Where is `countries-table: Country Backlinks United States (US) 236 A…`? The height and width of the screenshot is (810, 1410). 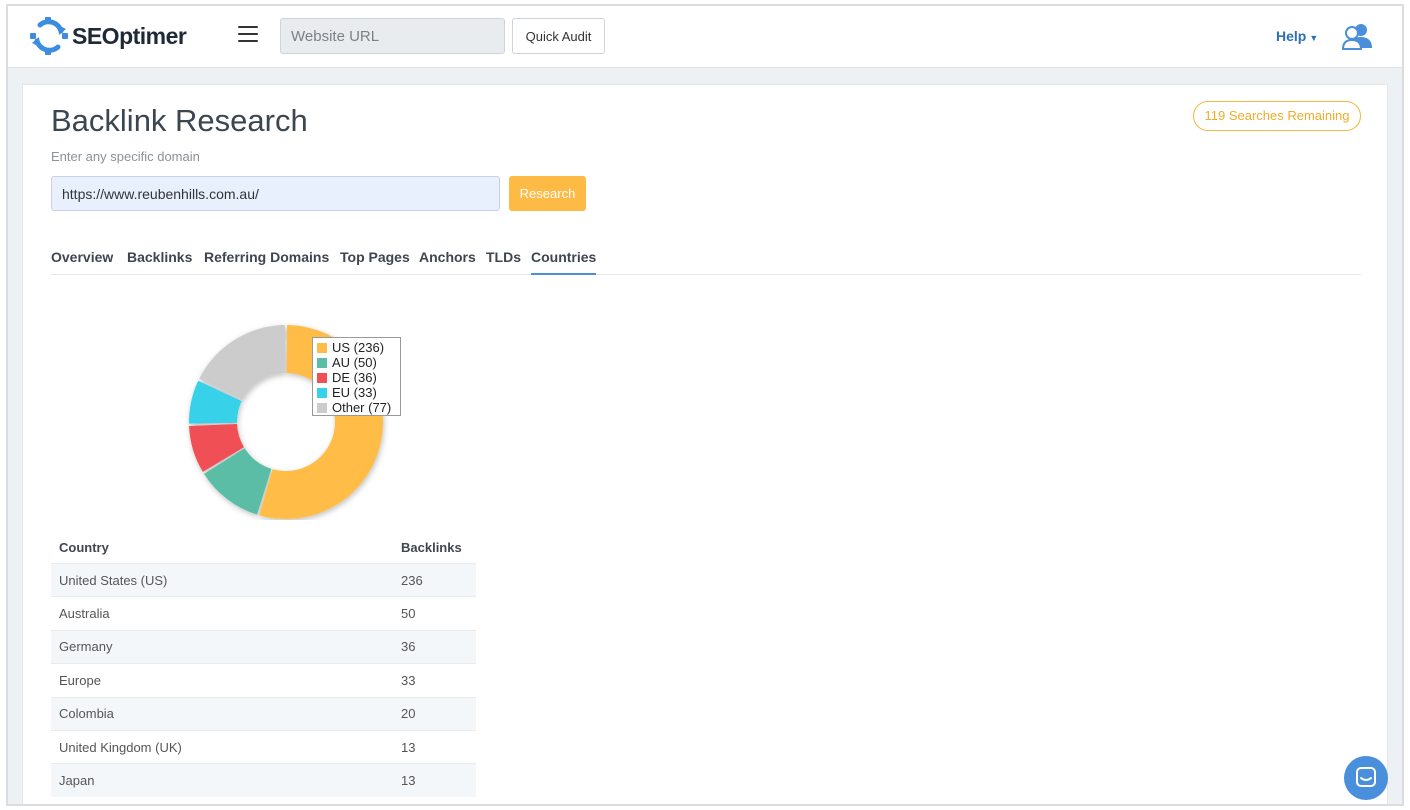
countries-table: Country Backlinks United States (US) 236 A… is located at coordinates (263, 664).